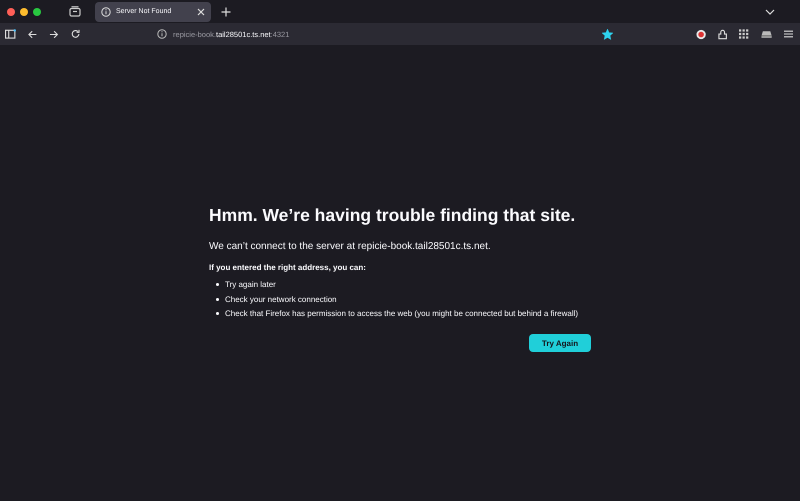 The width and height of the screenshot is (800, 501). Describe the element at coordinates (560, 343) in the screenshot. I see `try-again-button: Try Again` at that location.